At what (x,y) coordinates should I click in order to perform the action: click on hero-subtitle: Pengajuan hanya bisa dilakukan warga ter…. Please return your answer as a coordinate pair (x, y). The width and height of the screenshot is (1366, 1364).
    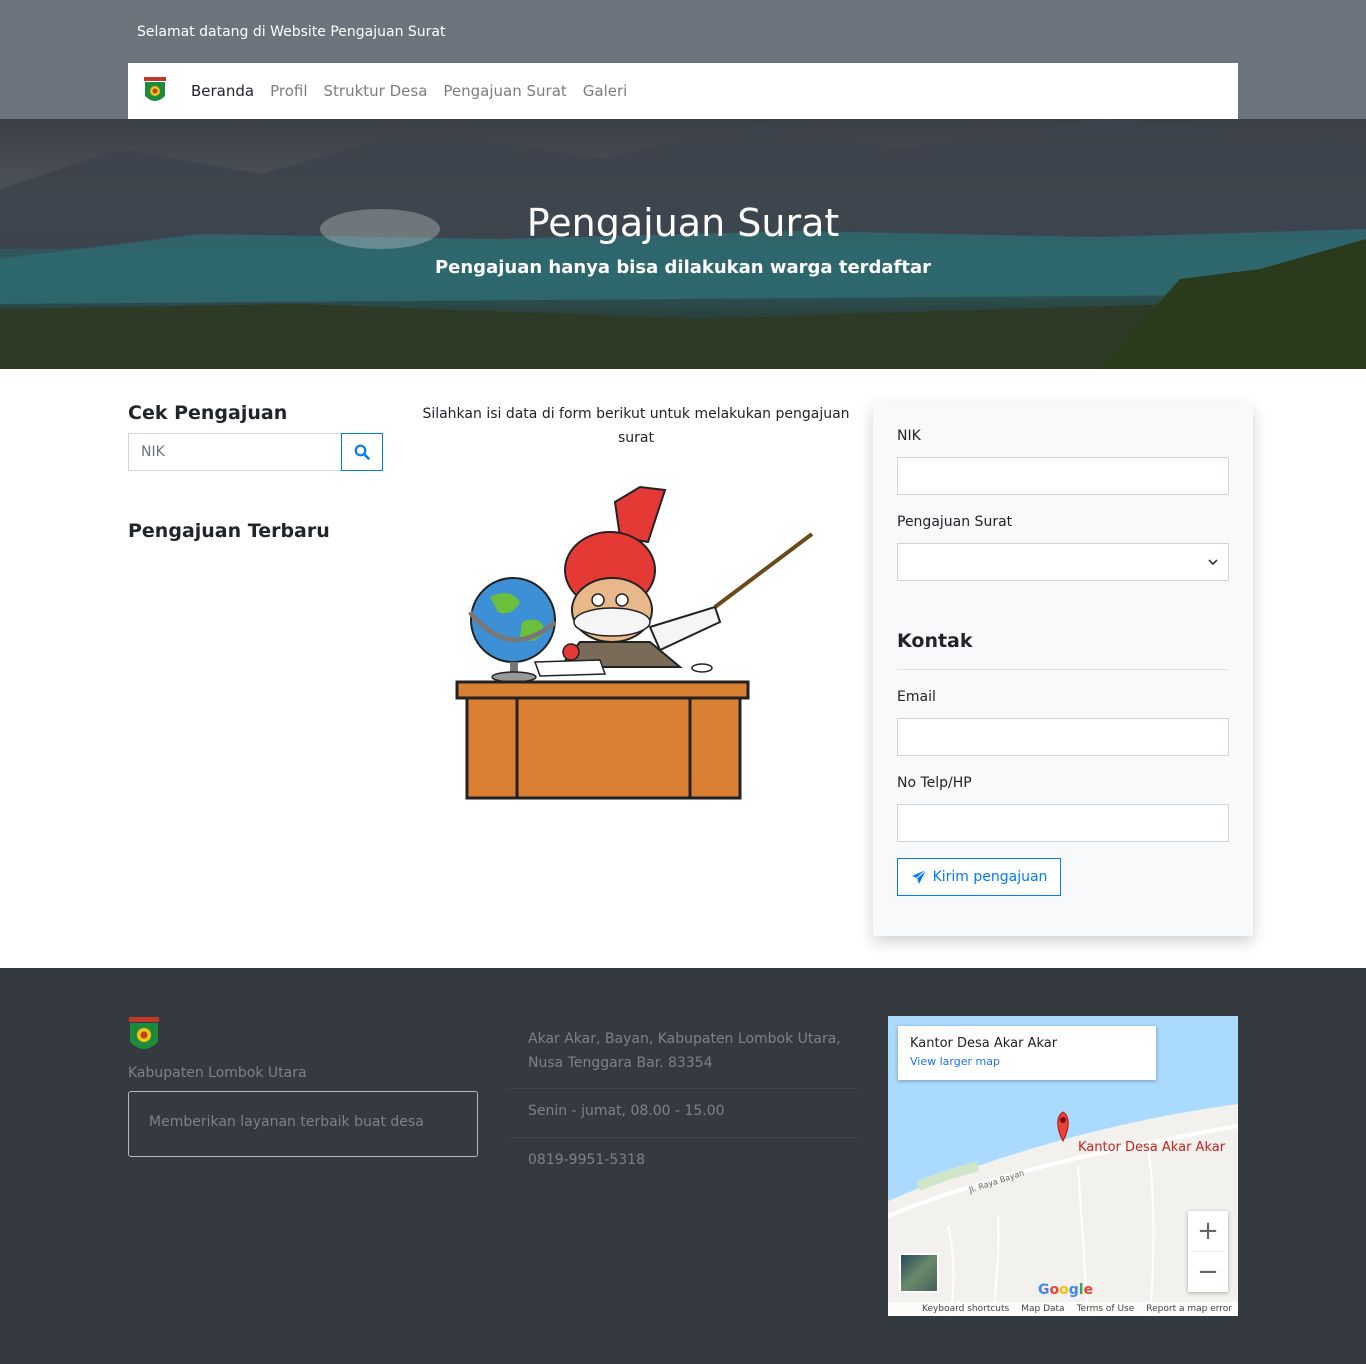
    Looking at the image, I should click on (683, 267).